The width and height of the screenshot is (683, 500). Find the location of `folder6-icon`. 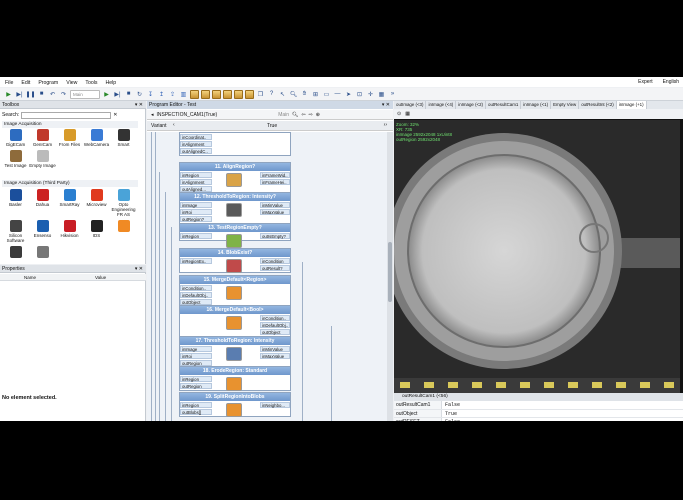

folder6-icon is located at coordinates (249, 94).